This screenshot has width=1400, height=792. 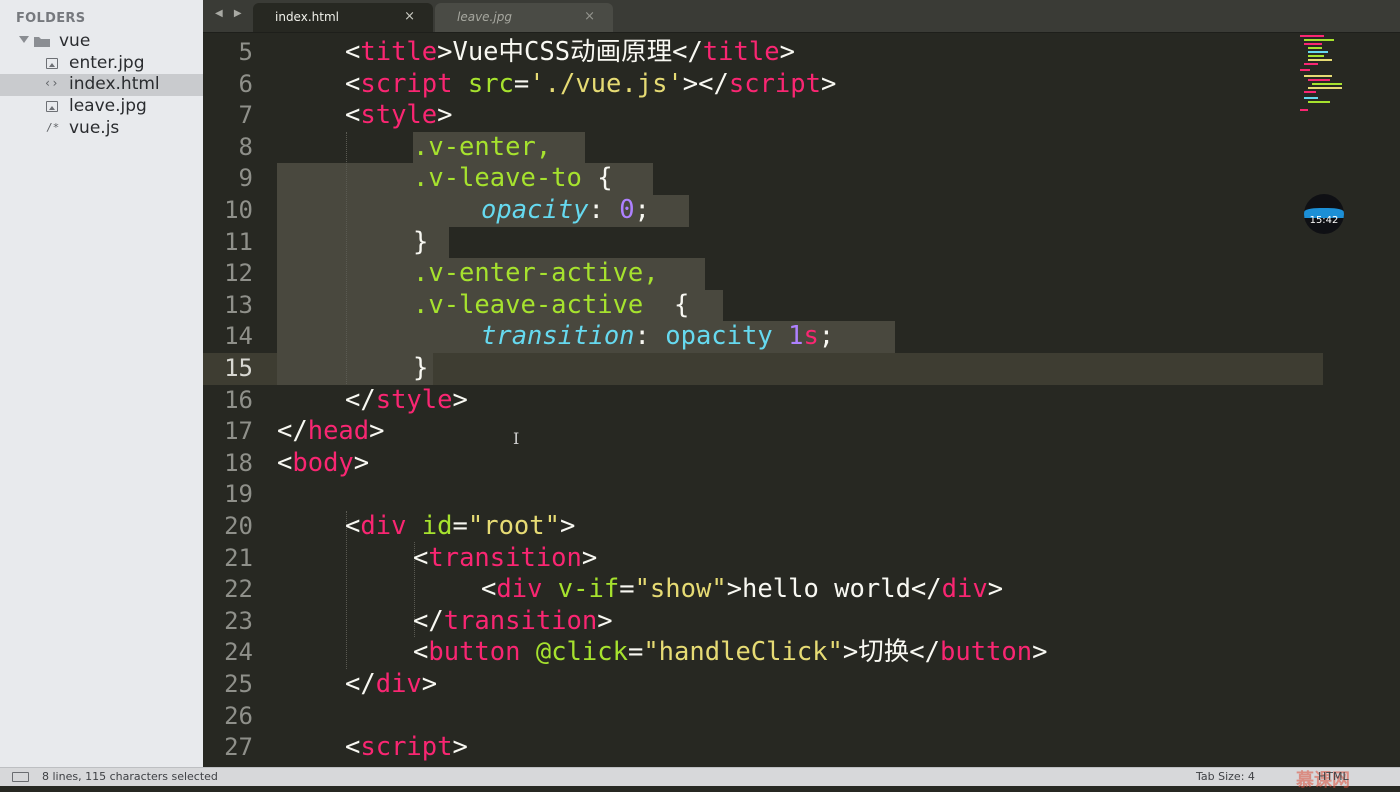 I want to click on line-number: 12, so click(x=238, y=273).